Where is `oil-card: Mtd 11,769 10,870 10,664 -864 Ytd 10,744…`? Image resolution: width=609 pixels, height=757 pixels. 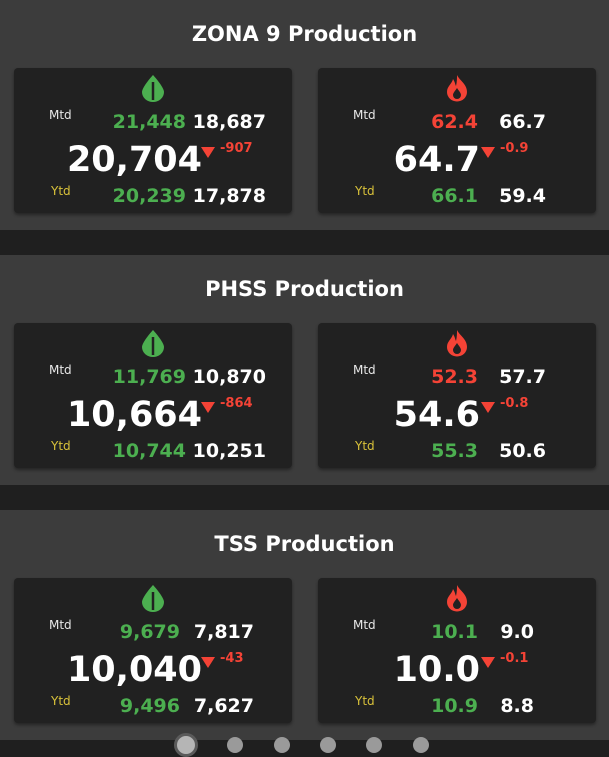 oil-card: Mtd 11,769 10,870 10,664 -864 Ytd 10,744… is located at coordinates (153, 395).